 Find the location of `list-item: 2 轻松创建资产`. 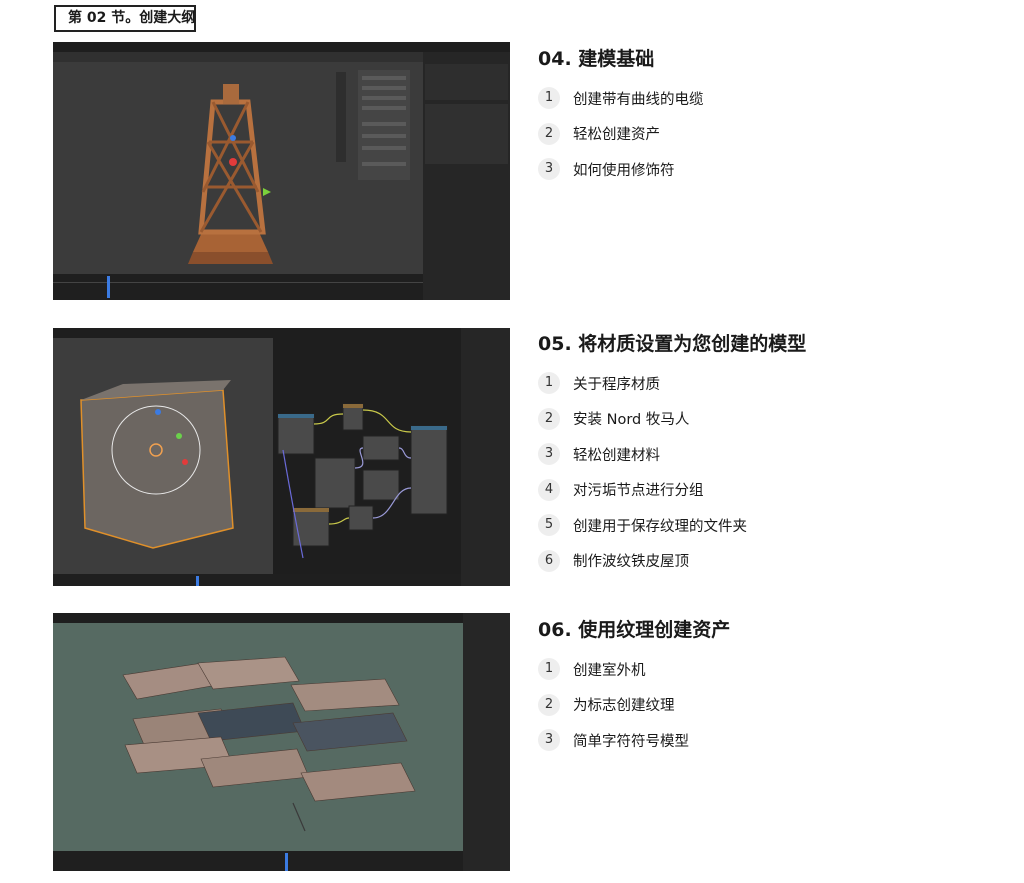

list-item: 2 轻松创建资产 is located at coordinates (768, 134).